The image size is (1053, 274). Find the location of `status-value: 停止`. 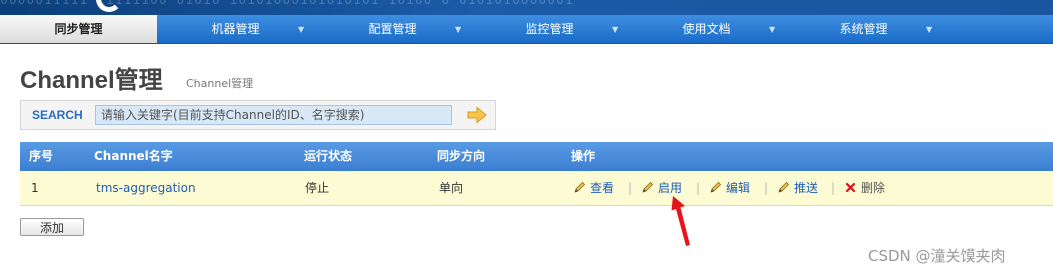

status-value: 停止 is located at coordinates (317, 188).